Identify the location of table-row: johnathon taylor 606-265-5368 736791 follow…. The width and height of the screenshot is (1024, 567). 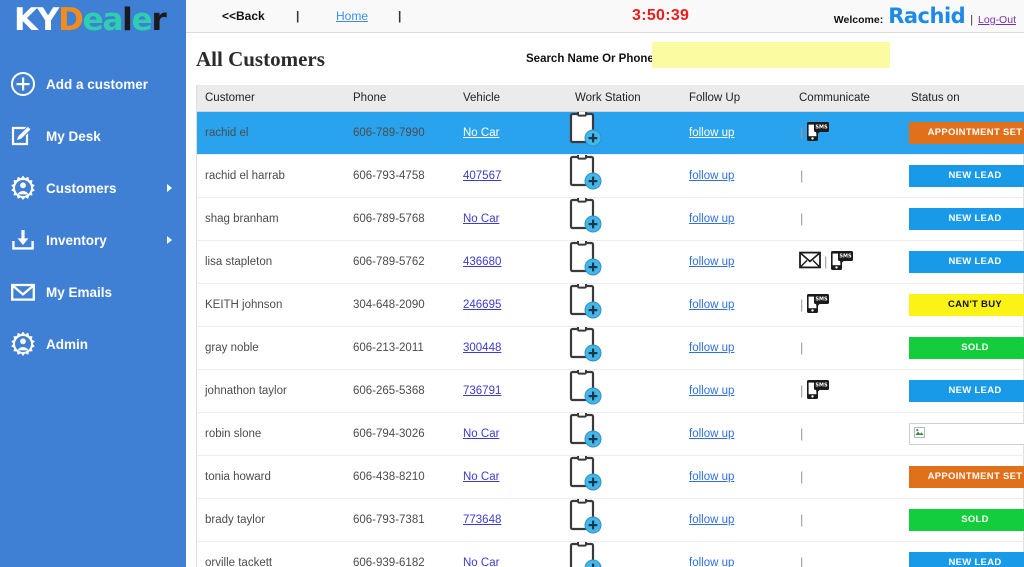
(610, 391).